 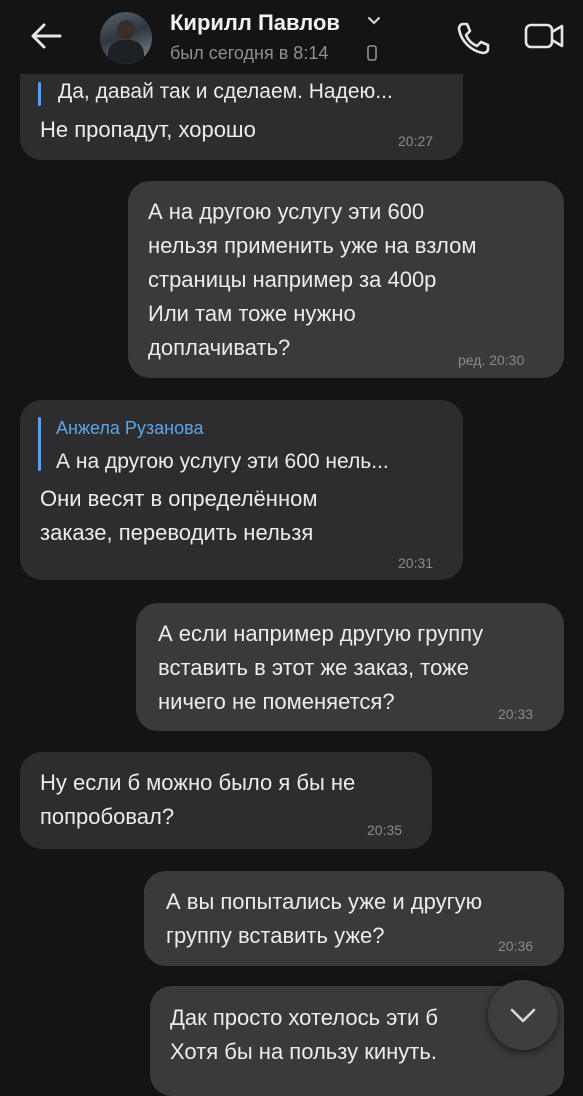 What do you see at coordinates (474, 38) in the screenshot?
I see `phone-call-icon` at bounding box center [474, 38].